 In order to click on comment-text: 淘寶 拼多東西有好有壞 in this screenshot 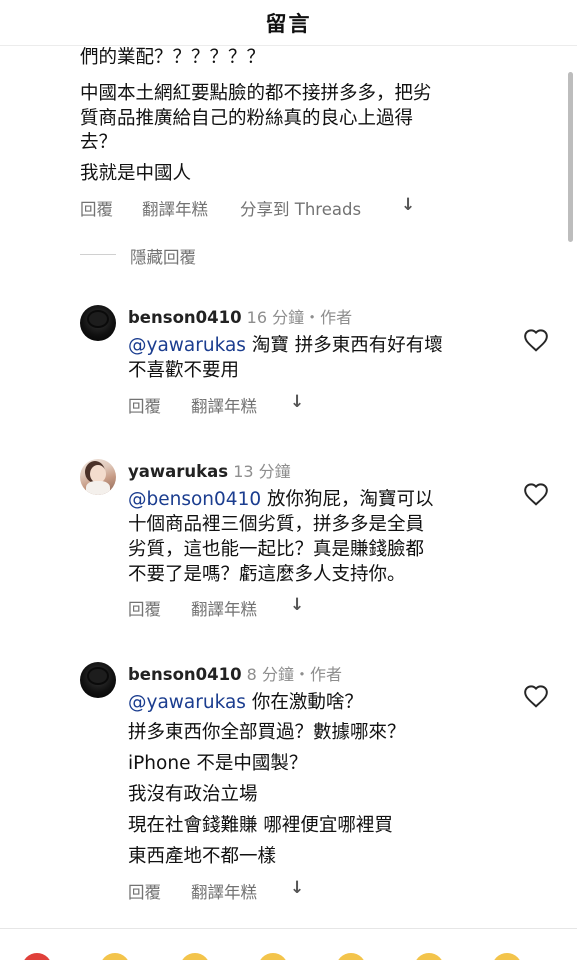, I will do `click(347, 345)`.